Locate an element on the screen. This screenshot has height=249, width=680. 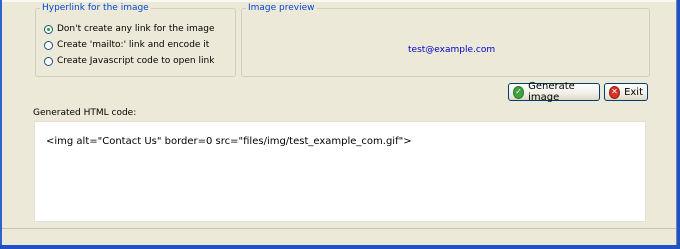
radio-javascript-link: Create Javascript code to open link is located at coordinates (129, 61).